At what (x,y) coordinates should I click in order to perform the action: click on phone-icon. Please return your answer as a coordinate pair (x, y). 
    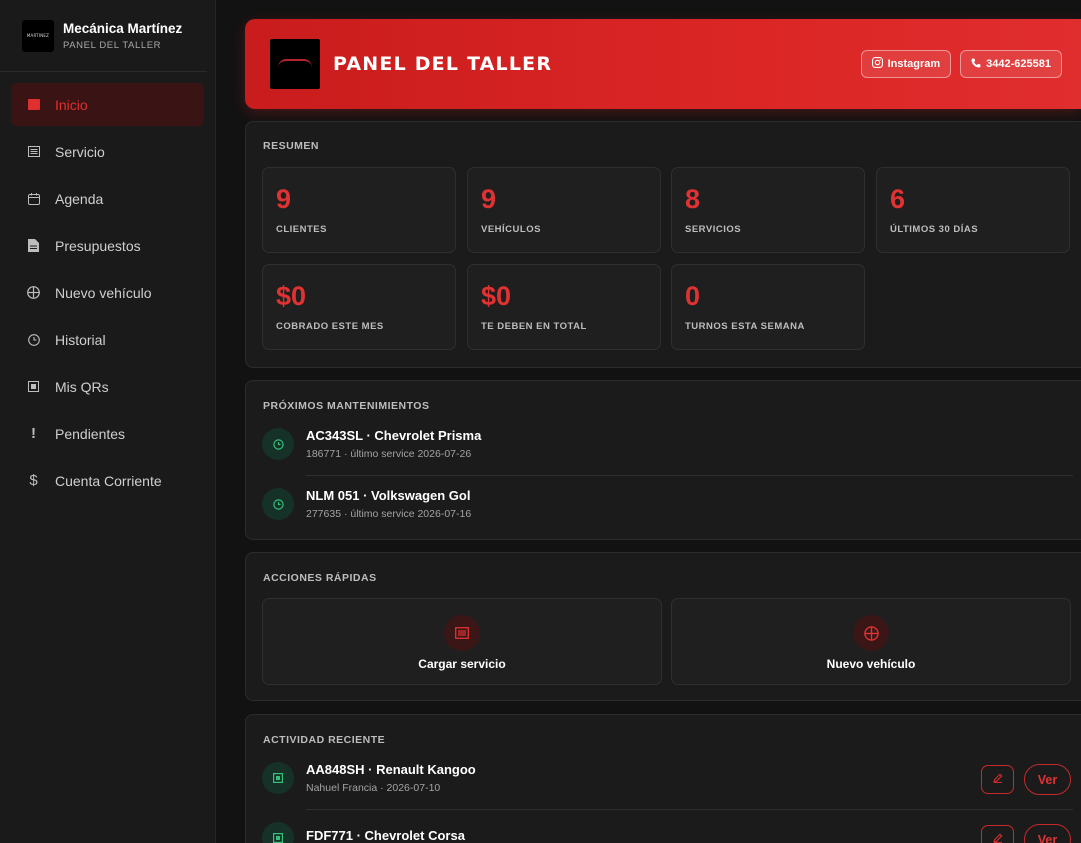
    Looking at the image, I should click on (976, 64).